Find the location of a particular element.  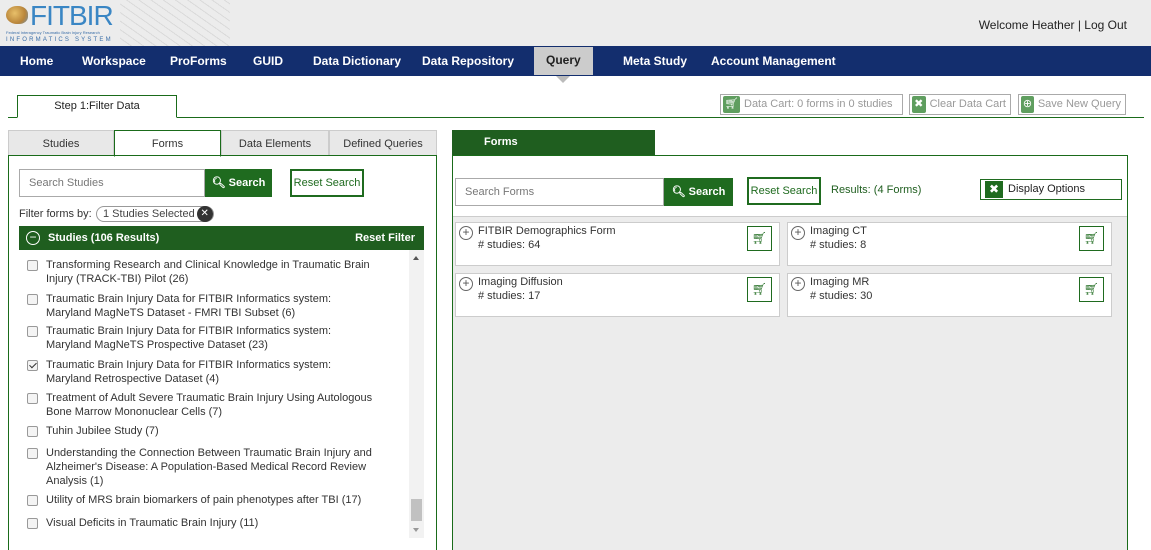

clear-data-cart-button: ✖ Clear Data Cart is located at coordinates (960, 104).